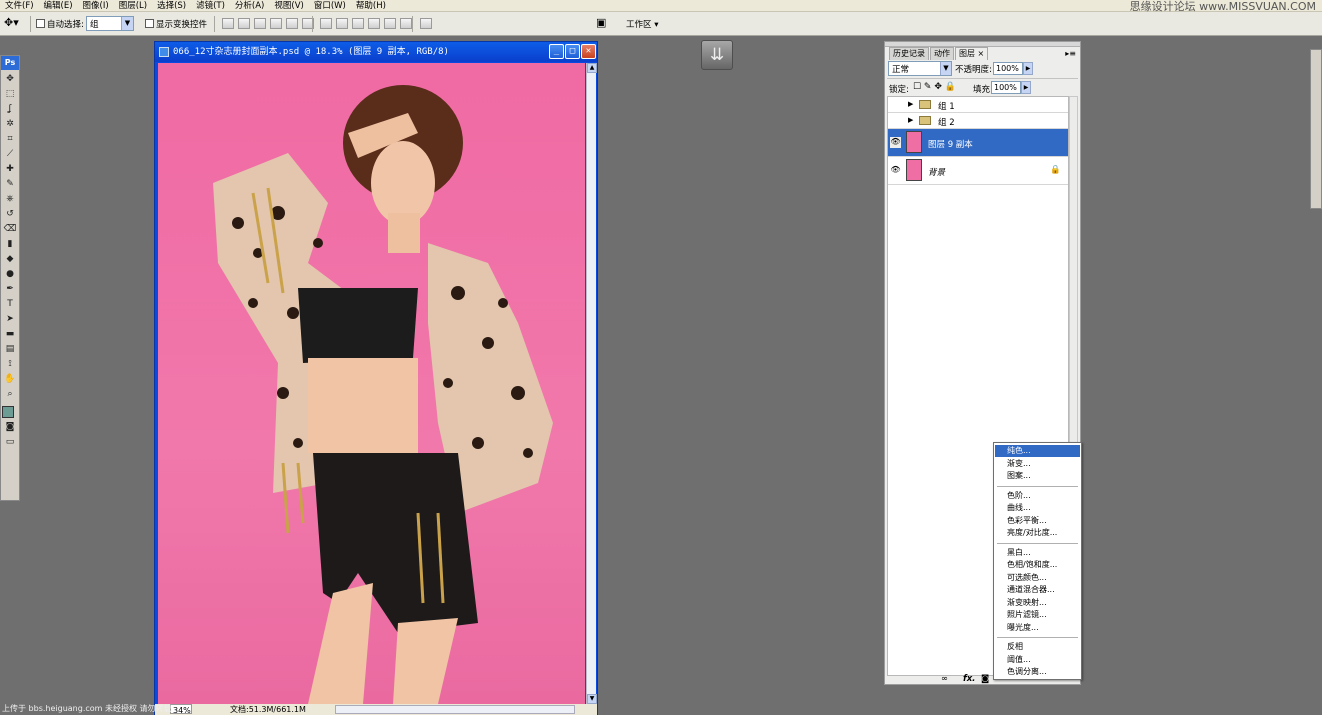  Describe the element at coordinates (10, 169) in the screenshot. I see `healing-brush-icon: ✚` at that location.